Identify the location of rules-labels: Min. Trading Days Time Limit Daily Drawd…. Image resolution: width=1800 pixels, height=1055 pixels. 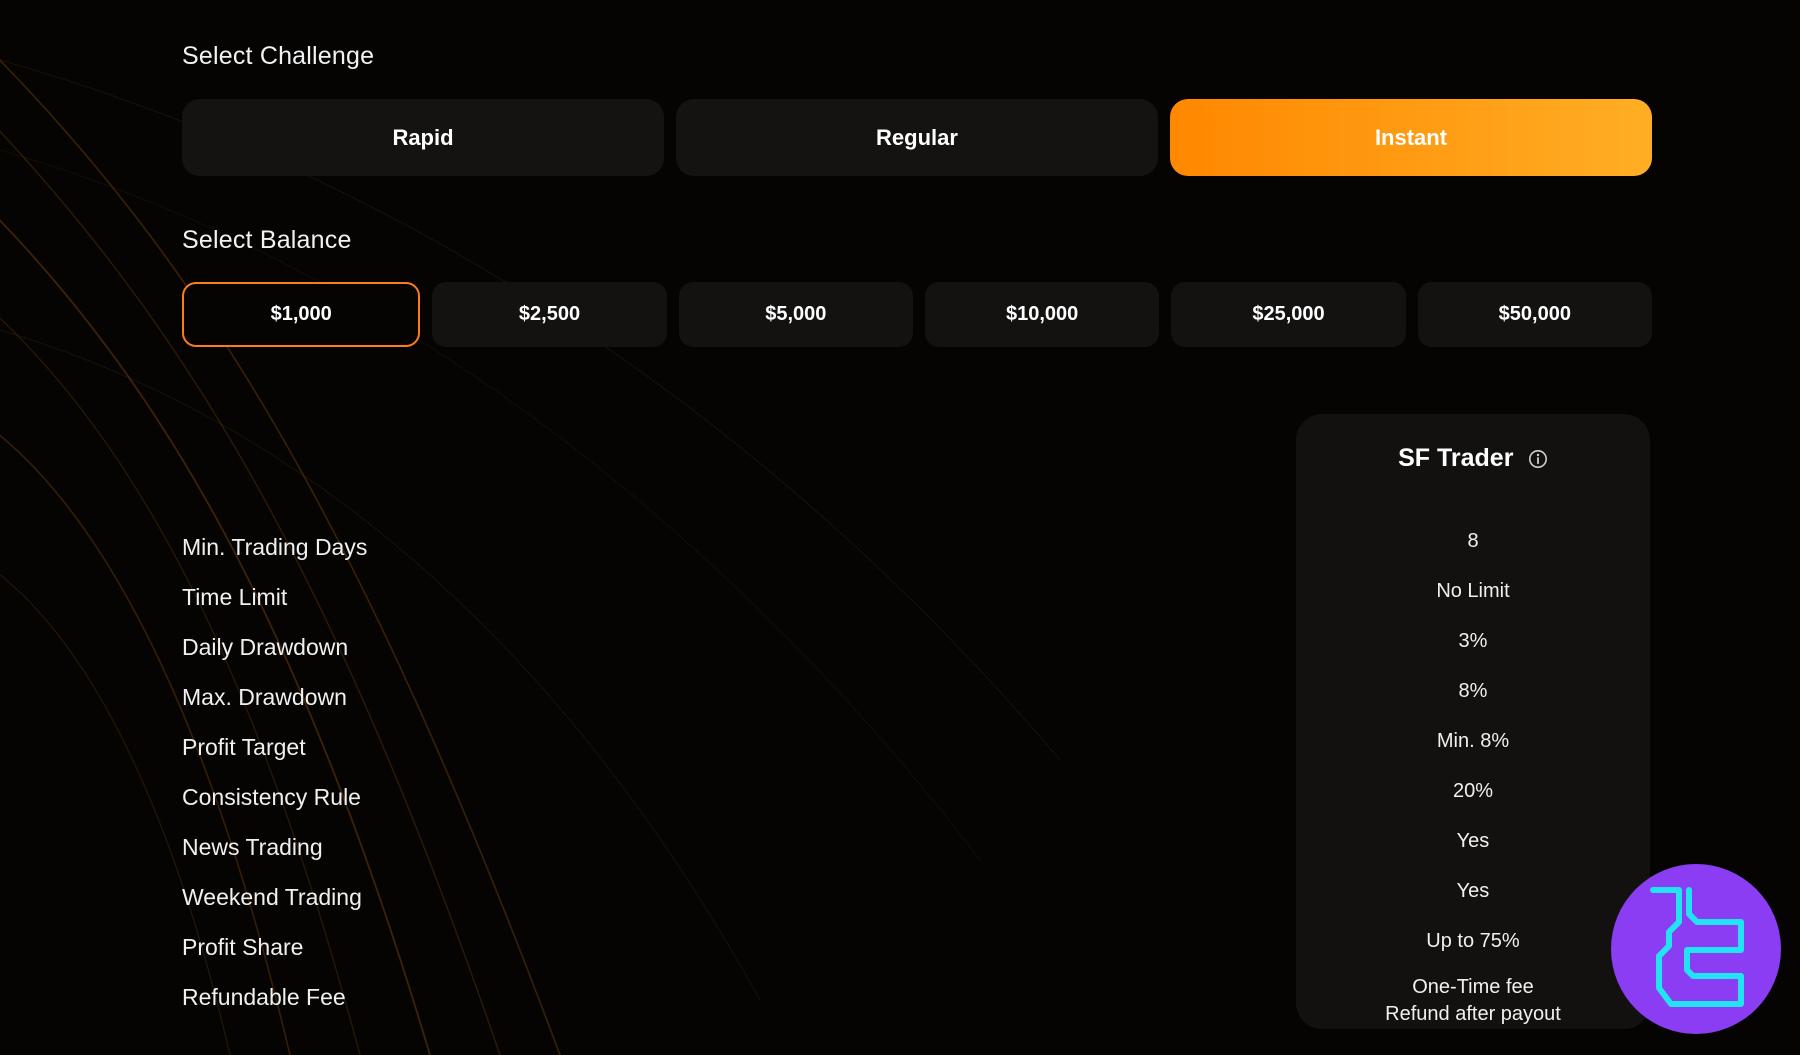
(274, 772).